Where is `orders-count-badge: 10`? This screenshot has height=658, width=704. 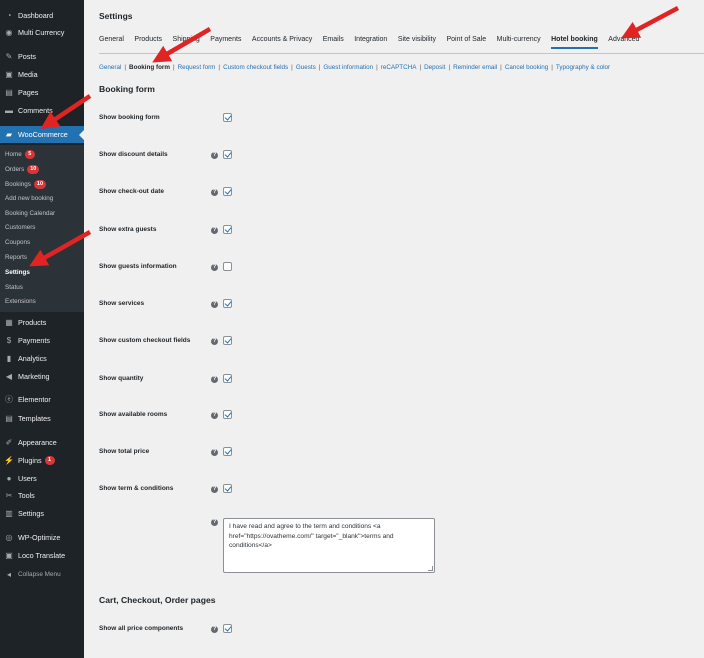 orders-count-badge: 10 is located at coordinates (33, 169).